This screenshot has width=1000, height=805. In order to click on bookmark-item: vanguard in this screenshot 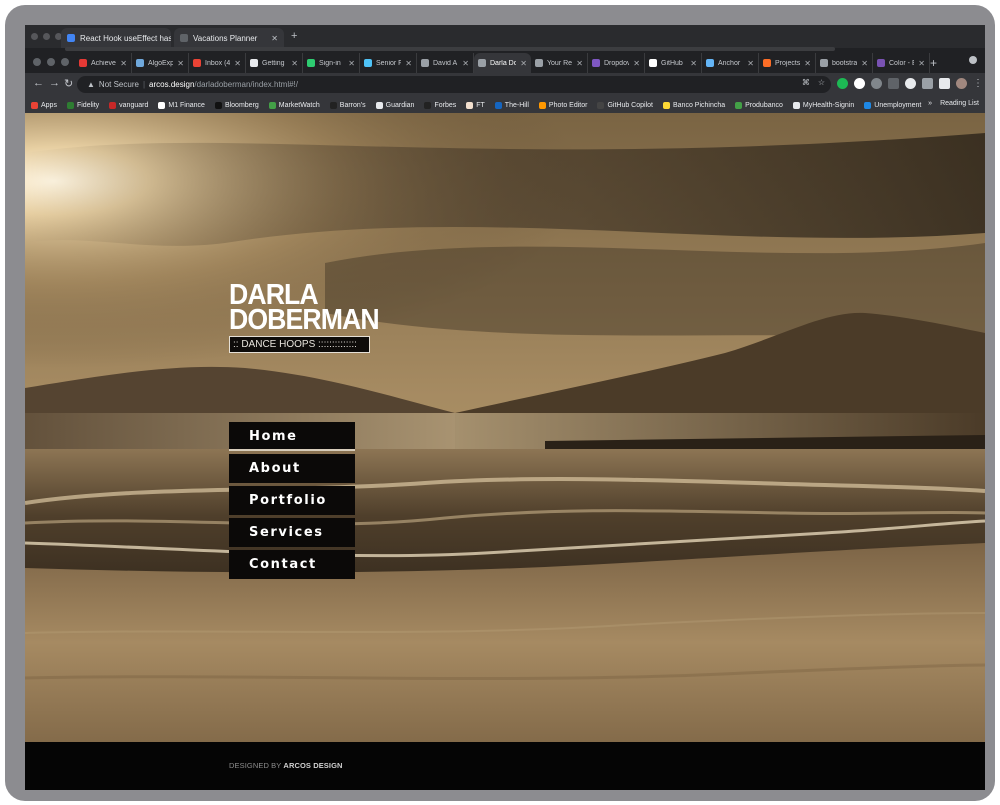, I will do `click(128, 105)`.